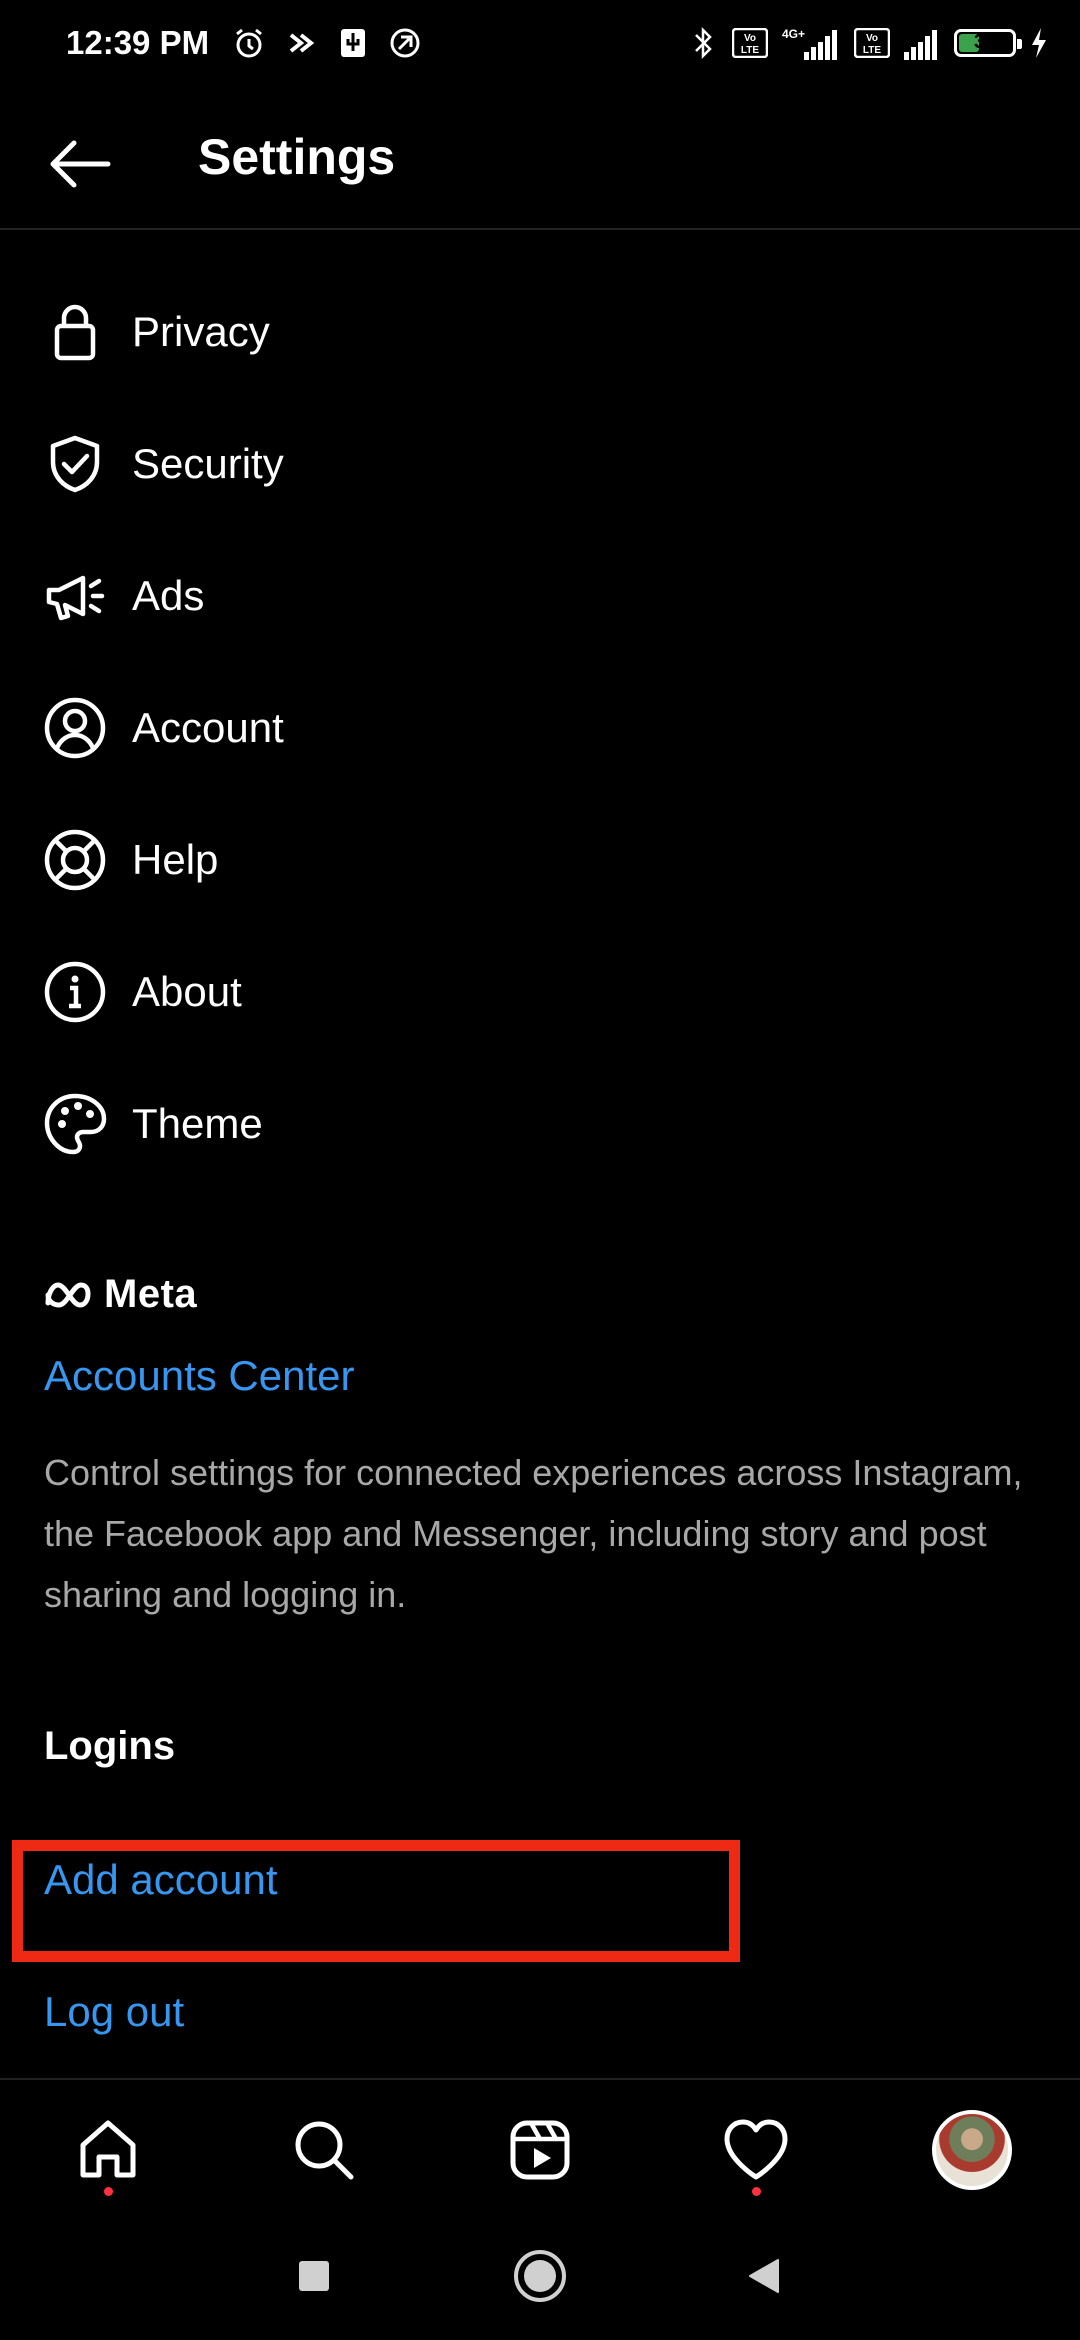 Image resolution: width=1080 pixels, height=2340 pixels. What do you see at coordinates (110, 1746) in the screenshot?
I see `logins-section-title: Logins` at bounding box center [110, 1746].